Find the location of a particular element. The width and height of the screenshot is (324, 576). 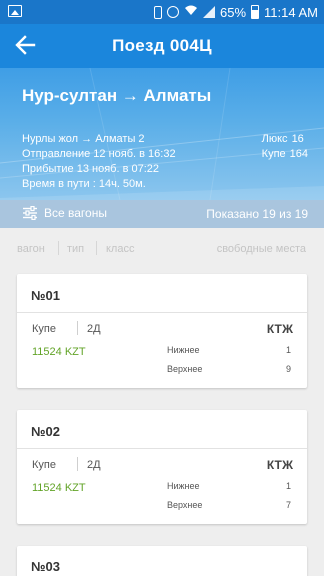

app-toolbar: Поезд 004Ц is located at coordinates (162, 46).